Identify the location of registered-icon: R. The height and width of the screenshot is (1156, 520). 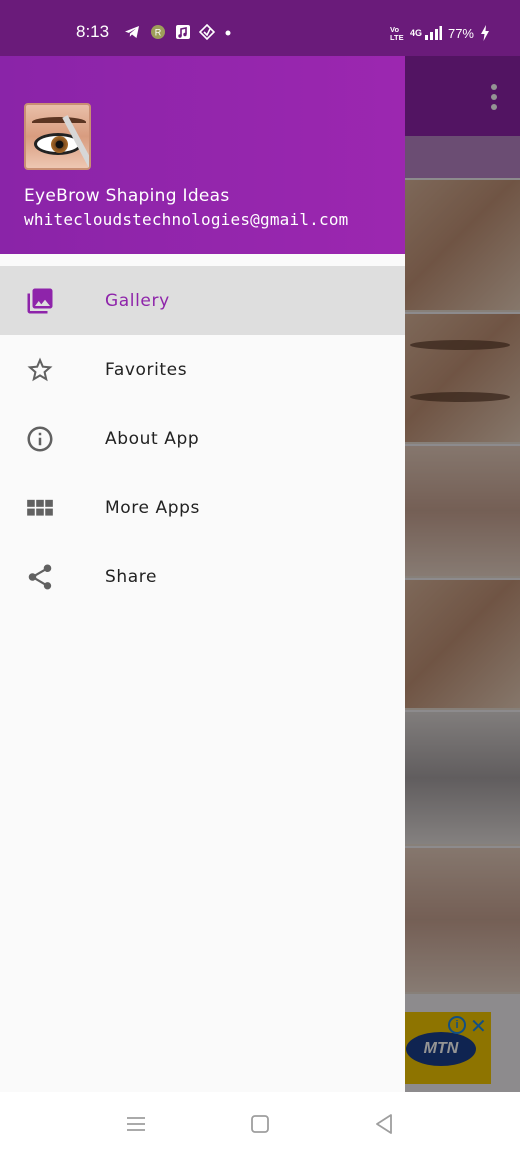
(158, 32).